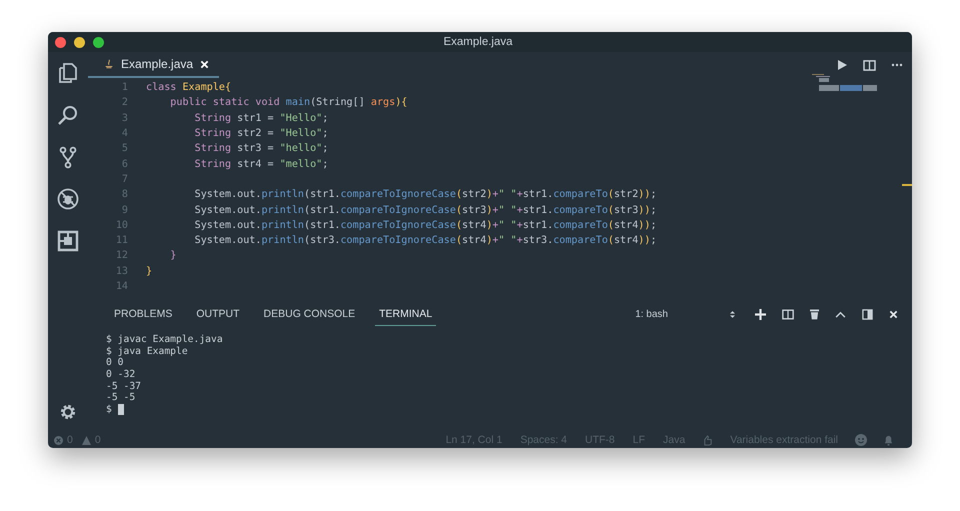 The image size is (960, 511). What do you see at coordinates (261, 148) in the screenshot?
I see `code-line: String str3 = "hello";` at bounding box center [261, 148].